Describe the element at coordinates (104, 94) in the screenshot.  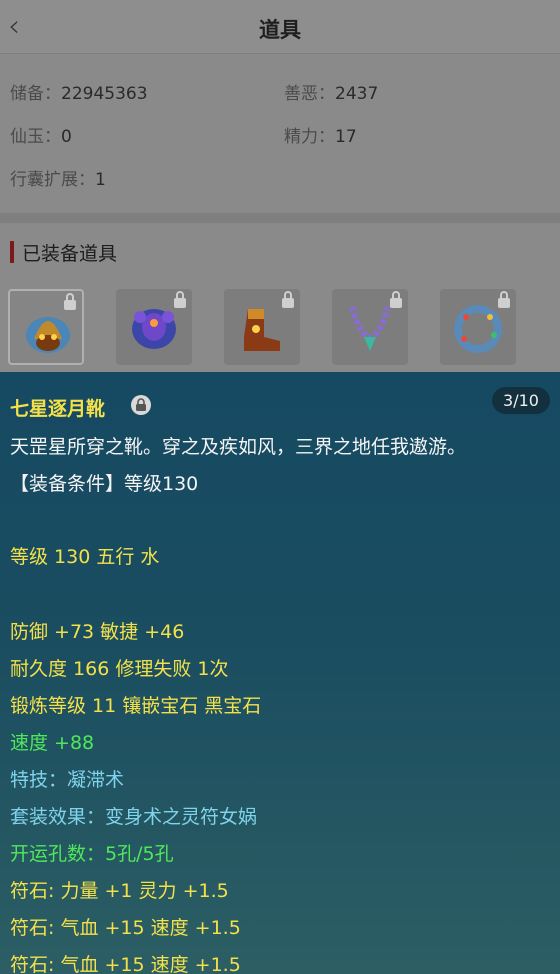
I see `storage-value: 22945363` at that location.